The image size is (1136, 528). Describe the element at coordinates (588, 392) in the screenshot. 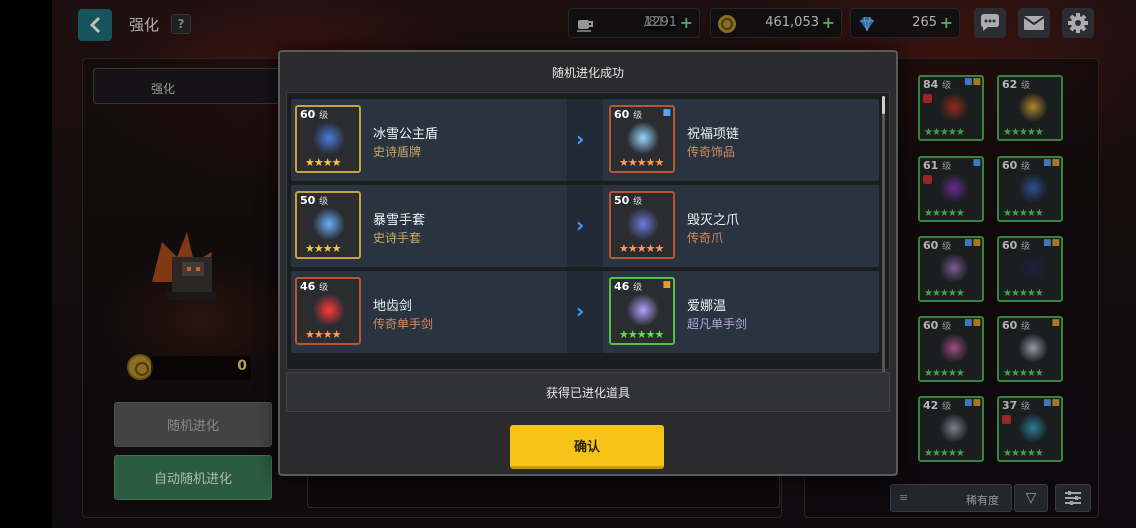

I see `result-footer-label: 获得已进化道具` at that location.